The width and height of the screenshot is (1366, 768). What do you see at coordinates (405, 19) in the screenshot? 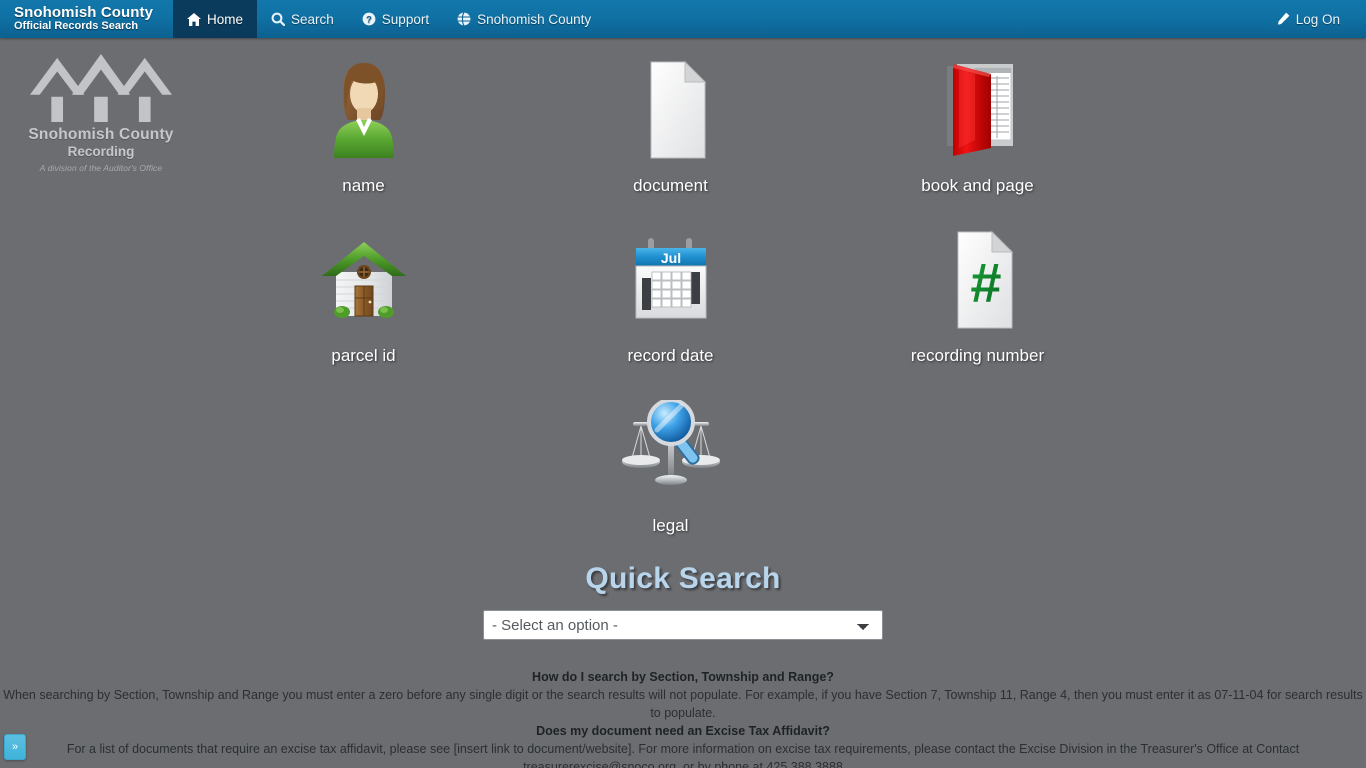
I see `nav-item-support-label: Support` at bounding box center [405, 19].